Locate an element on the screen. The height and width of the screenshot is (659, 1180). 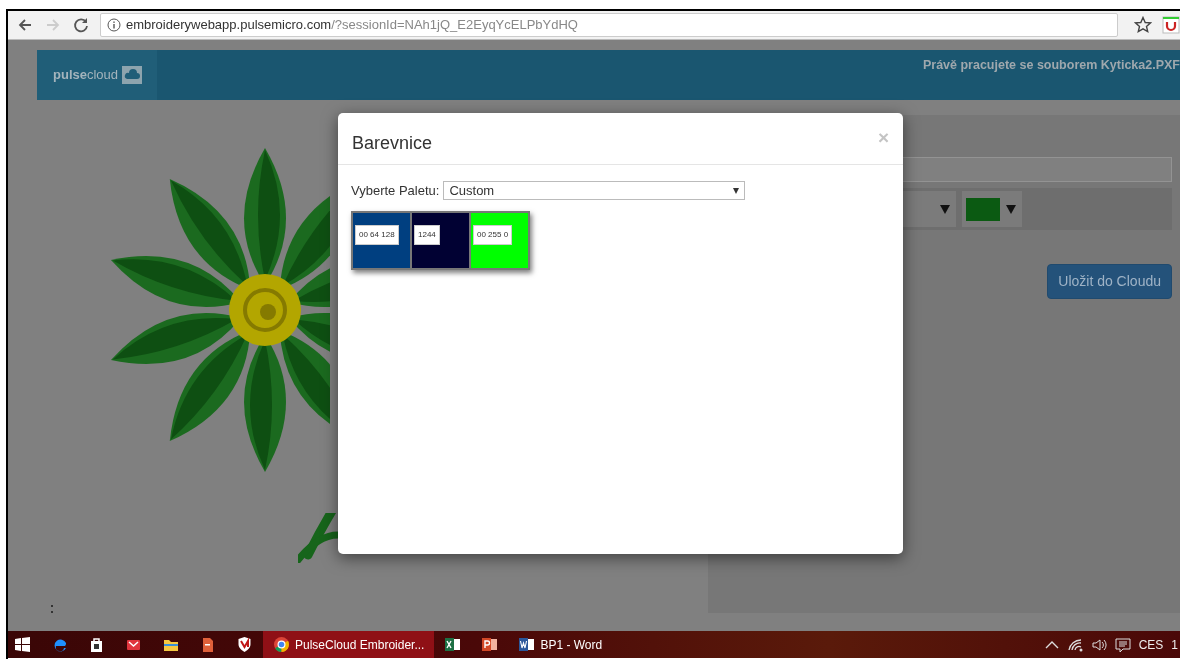
windows-icon is located at coordinates (22, 644).